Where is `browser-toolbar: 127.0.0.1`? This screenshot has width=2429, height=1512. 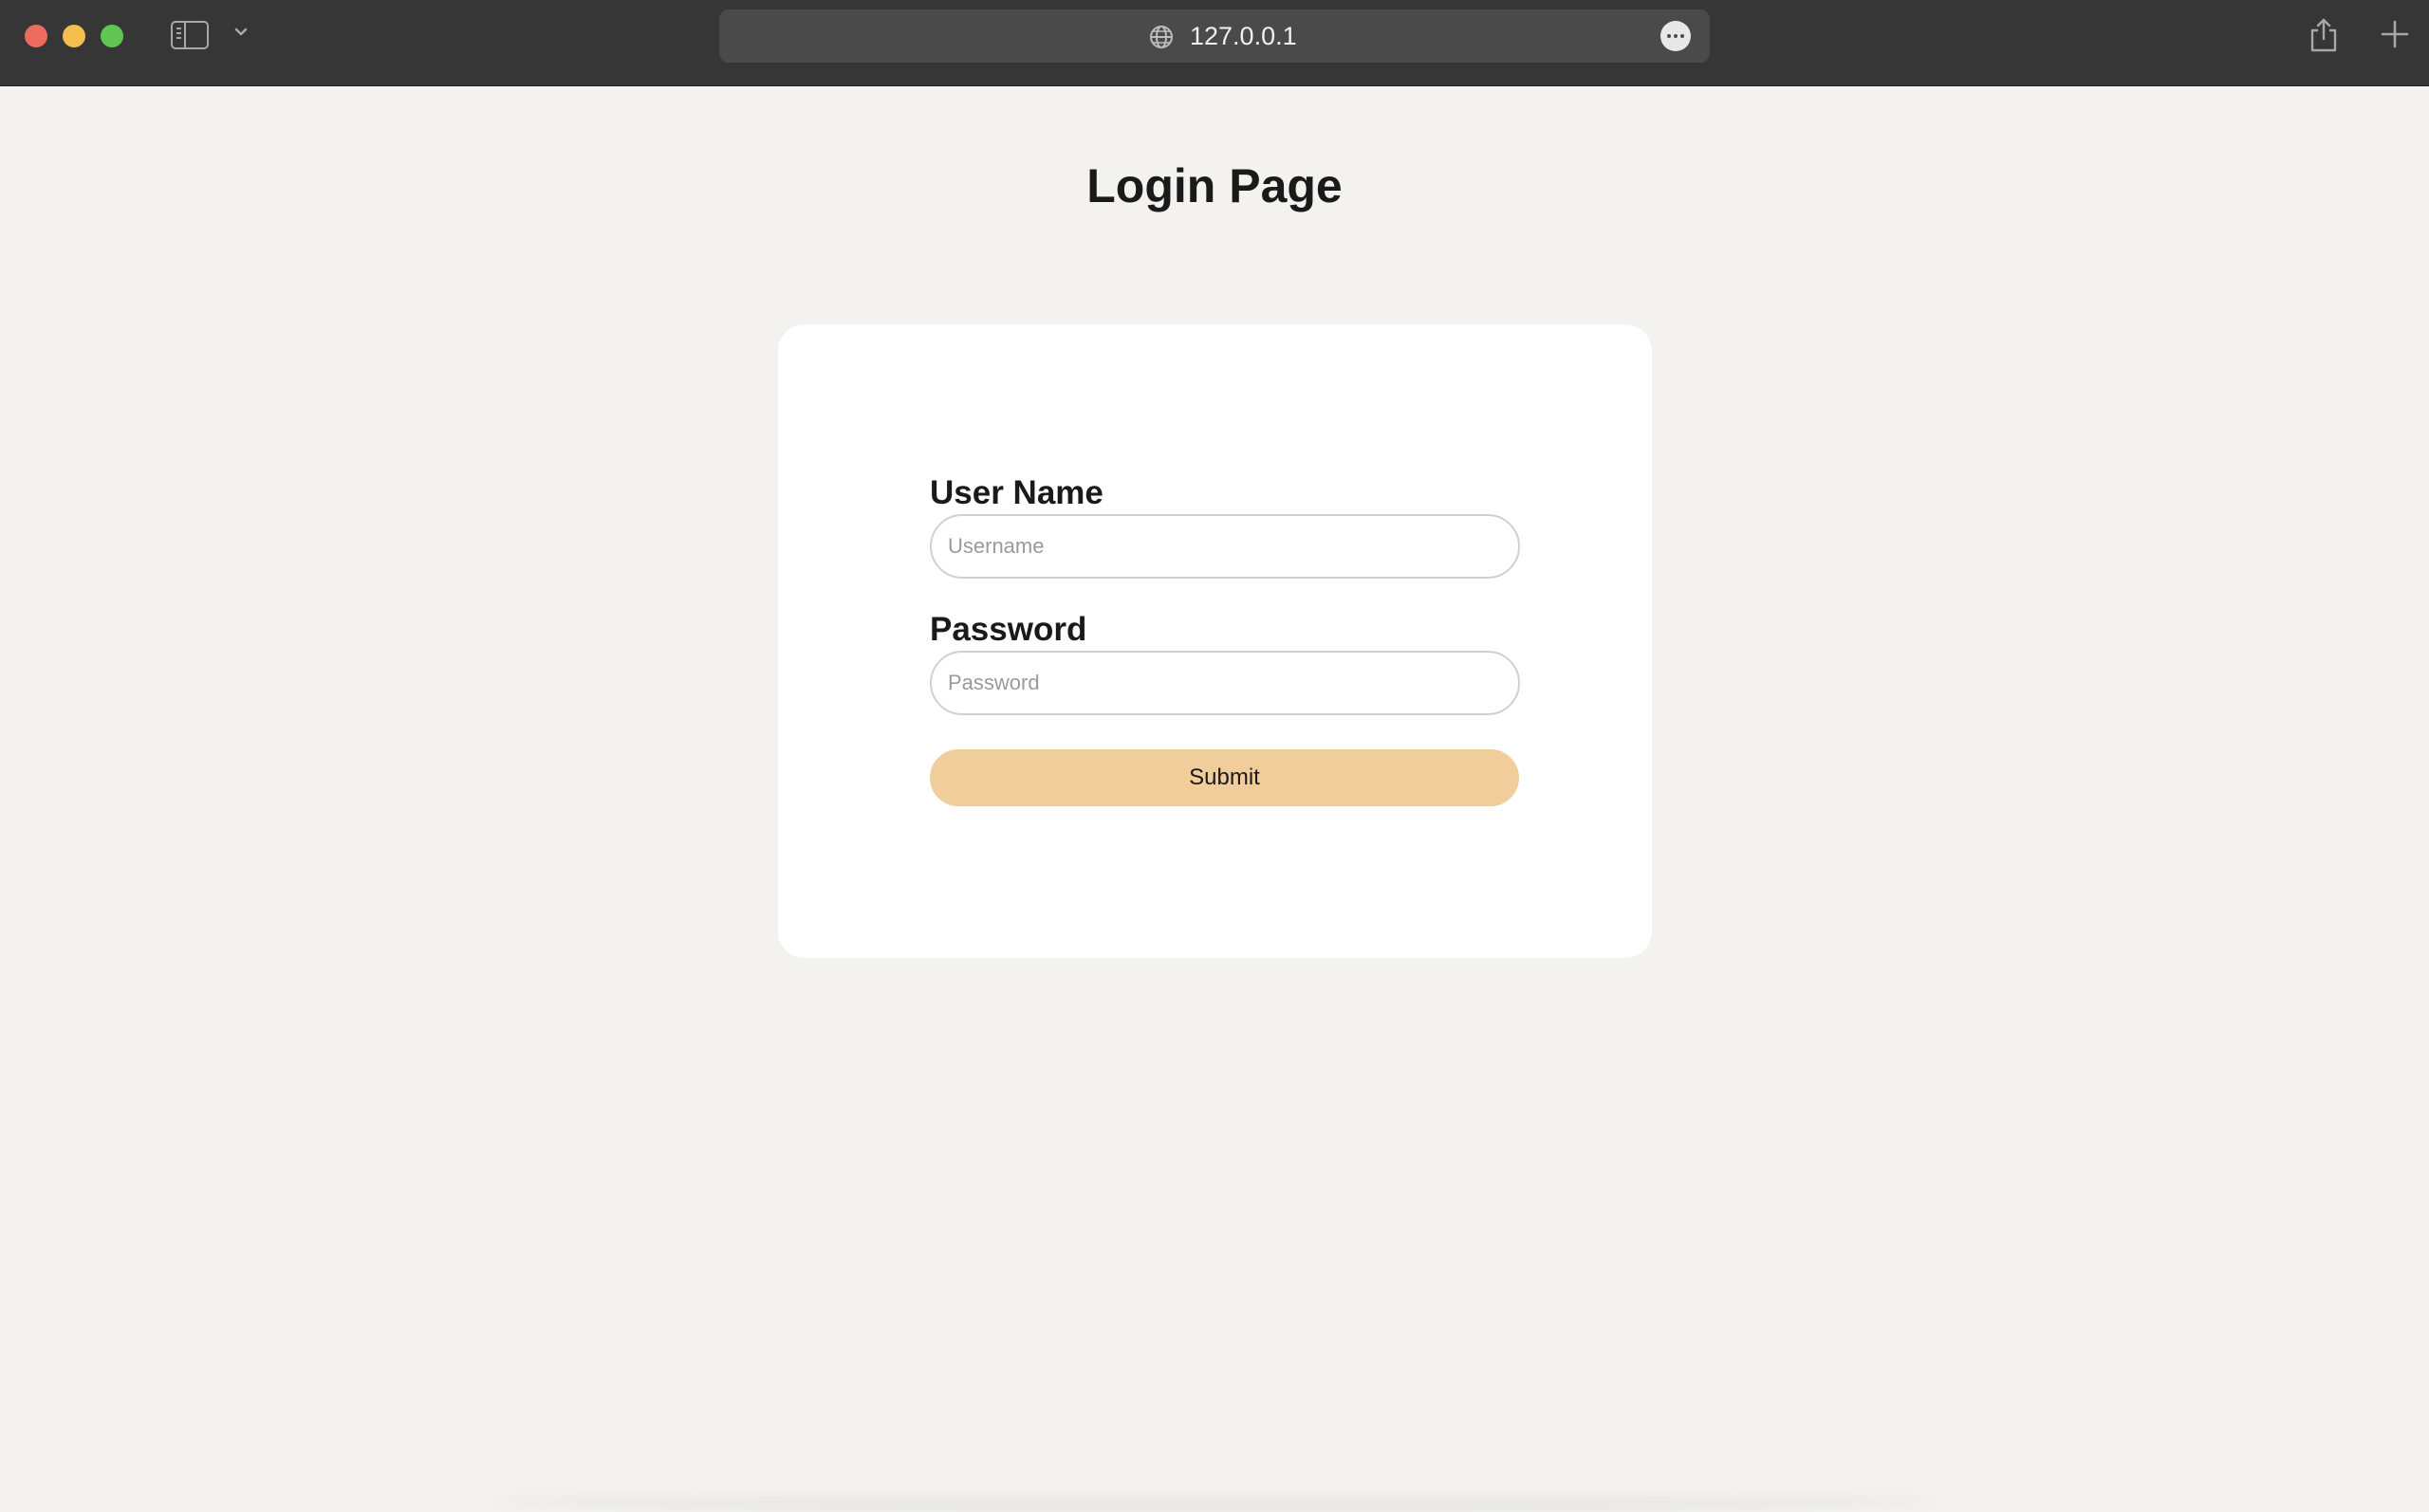 browser-toolbar: 127.0.0.1 is located at coordinates (1214, 43).